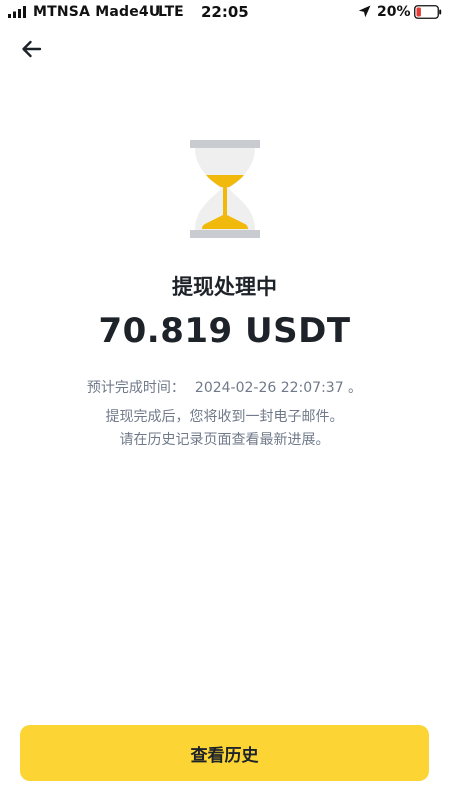  I want to click on status-title: 提现处理中, so click(224, 287).